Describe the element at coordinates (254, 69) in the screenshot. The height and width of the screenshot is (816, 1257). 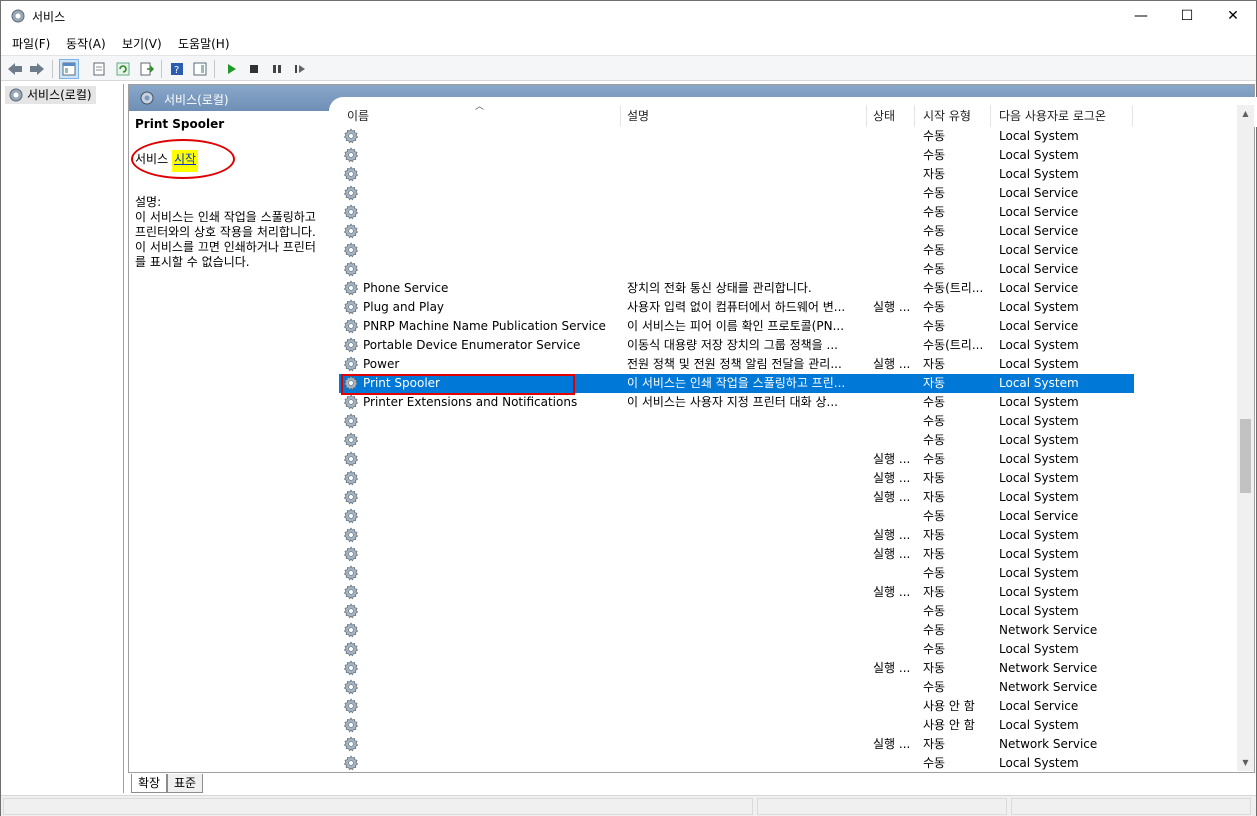
I see `stop-service-icon` at that location.